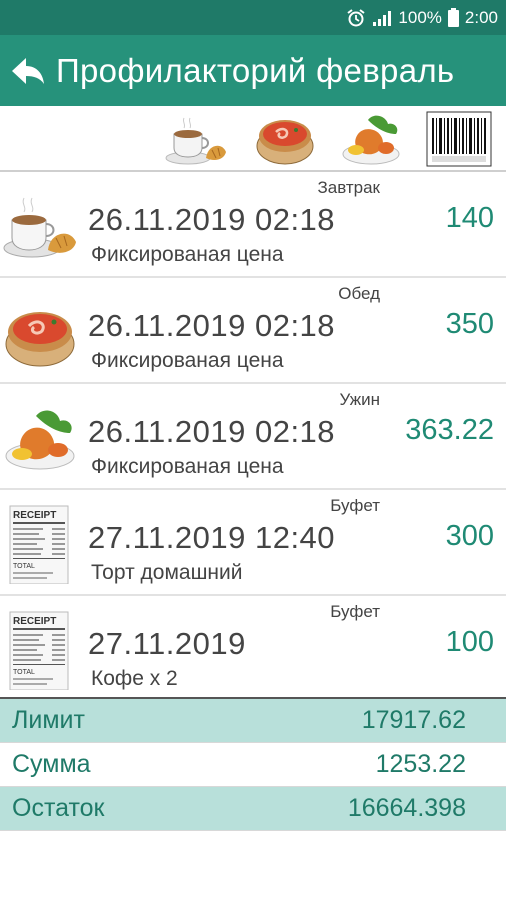  Describe the element at coordinates (459, 139) in the screenshot. I see `barcode-filter-icon` at that location.